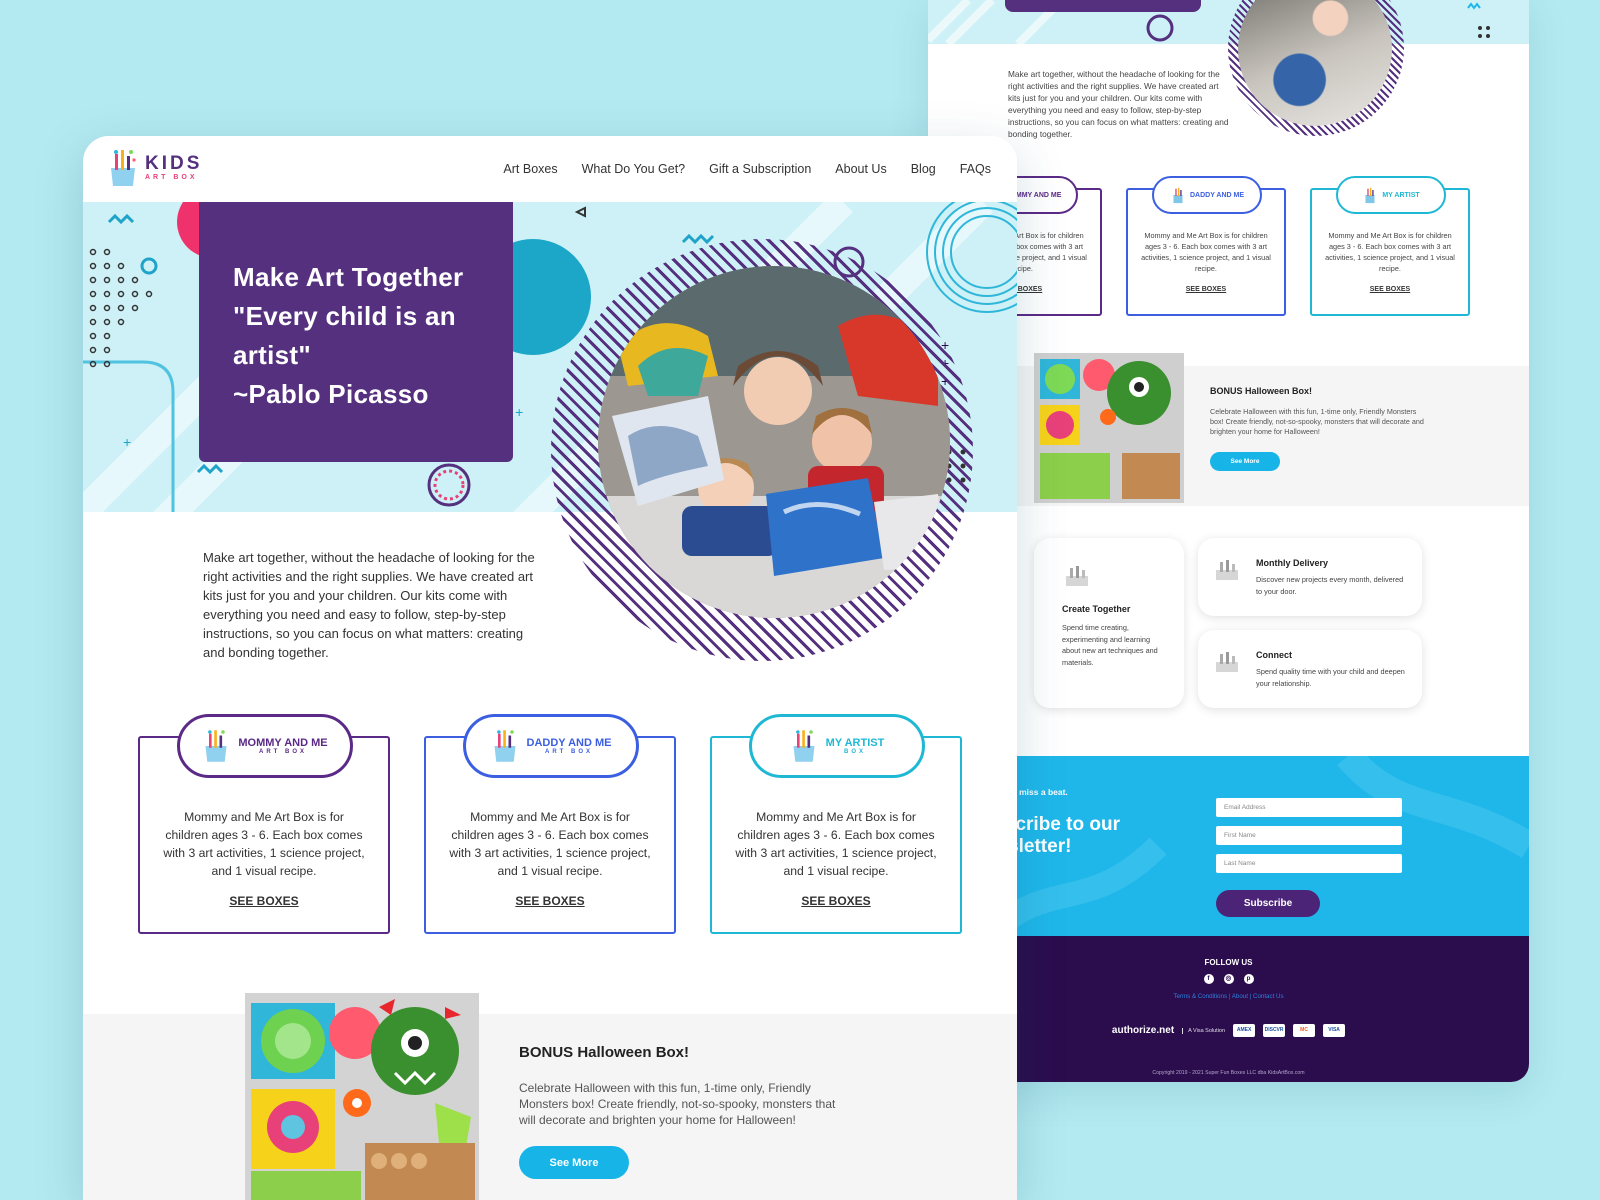 Image resolution: width=1600 pixels, height=1200 pixels. I want to click on nav-faqs: FAQs, so click(975, 169).